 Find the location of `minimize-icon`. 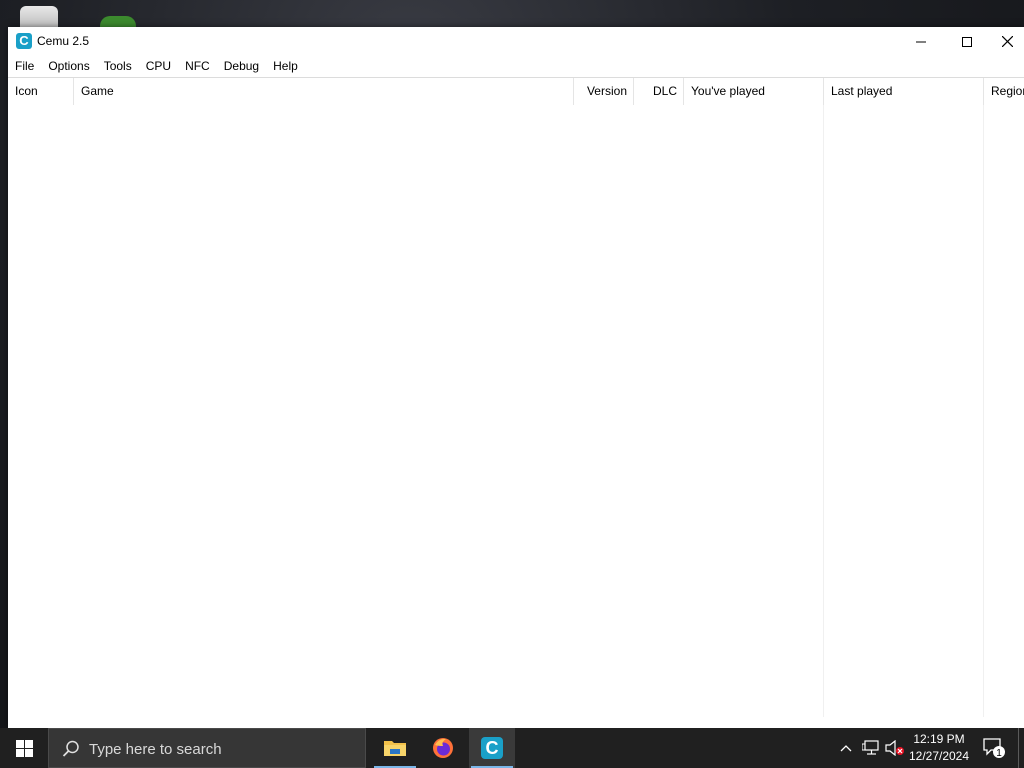

minimize-icon is located at coordinates (921, 41).